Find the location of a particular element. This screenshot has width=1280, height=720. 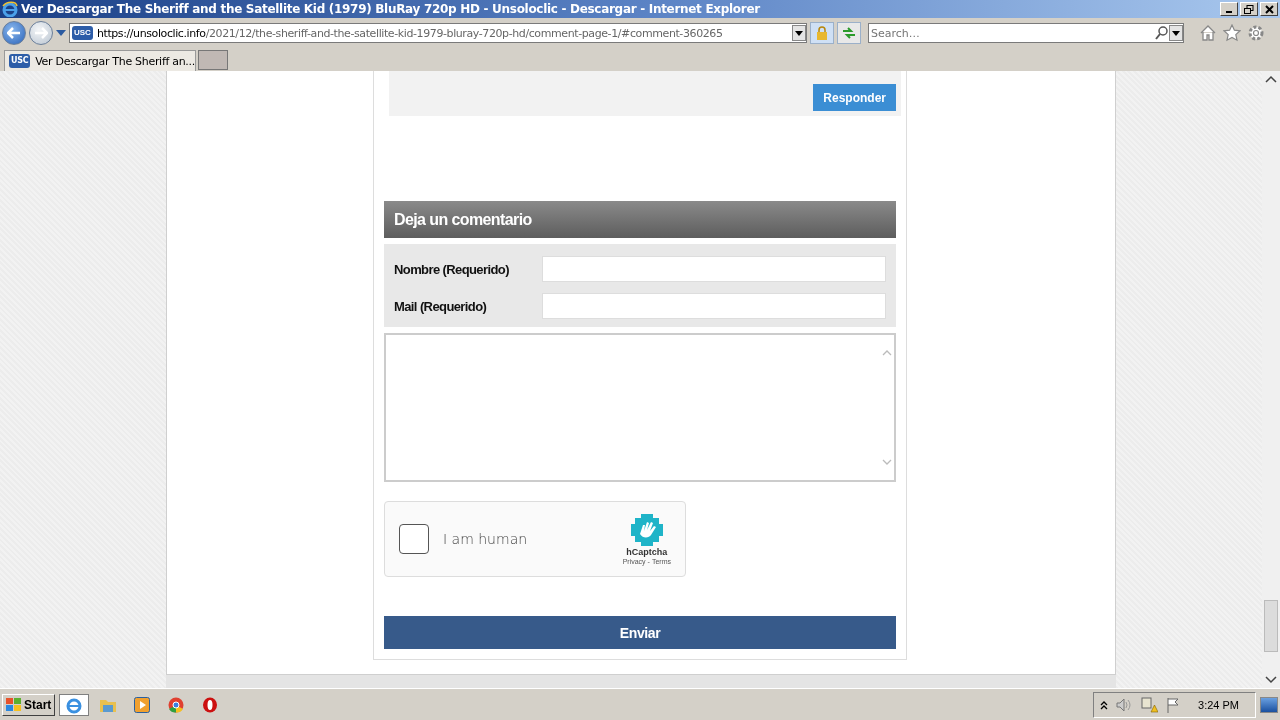

search-icon is located at coordinates (1162, 33).